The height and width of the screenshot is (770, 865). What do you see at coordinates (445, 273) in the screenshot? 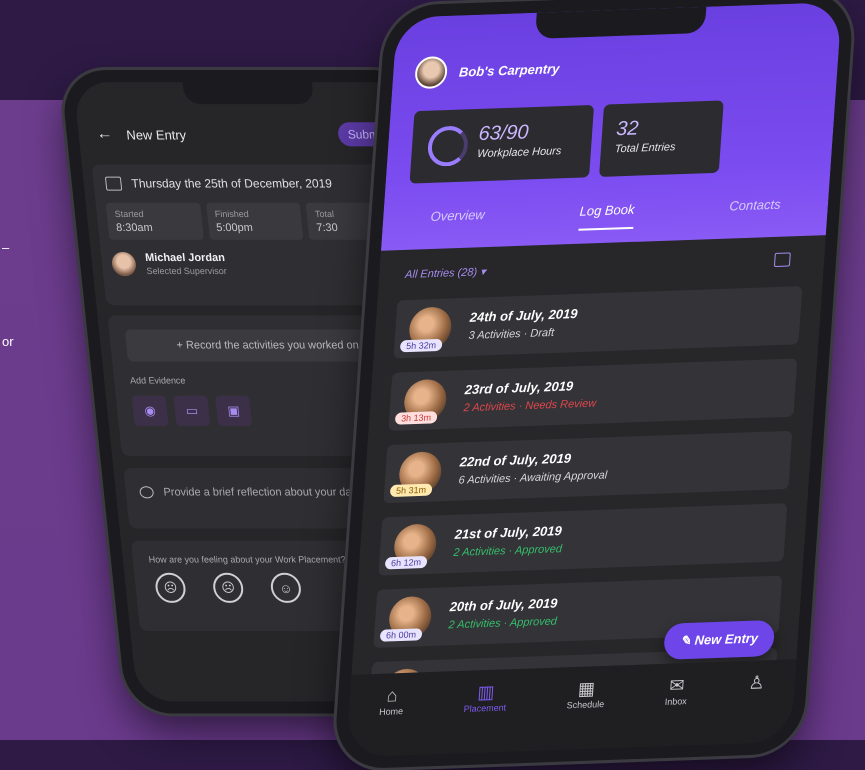
I see `entries-filter-dropdown: All Entries (28) ▾` at bounding box center [445, 273].